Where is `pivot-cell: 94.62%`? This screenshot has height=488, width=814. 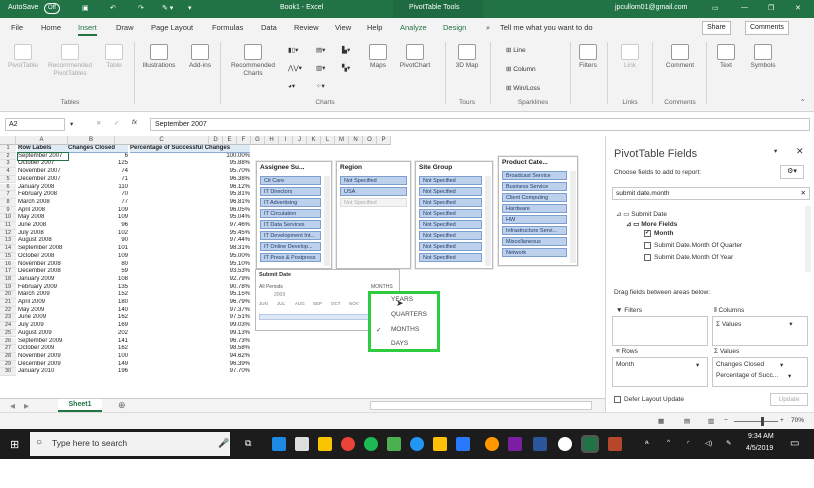 pivot-cell: 94.62% is located at coordinates (190, 357).